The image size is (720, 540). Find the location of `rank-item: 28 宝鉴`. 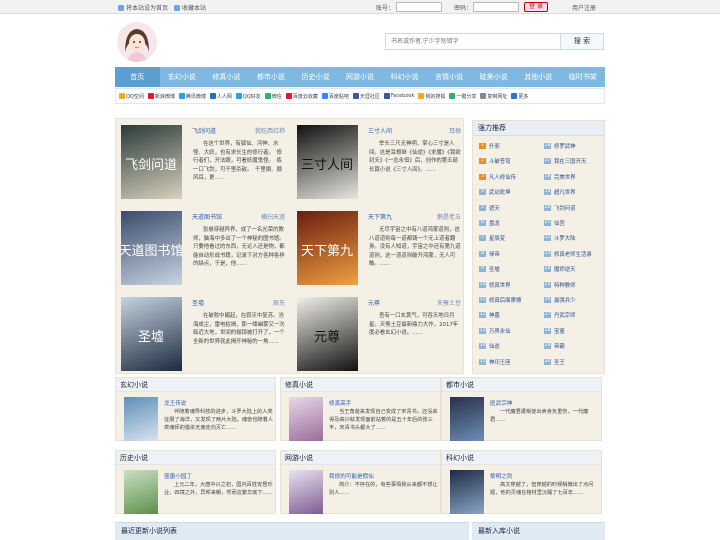

rank-item: 28 宝鉴 is located at coordinates (554, 331).